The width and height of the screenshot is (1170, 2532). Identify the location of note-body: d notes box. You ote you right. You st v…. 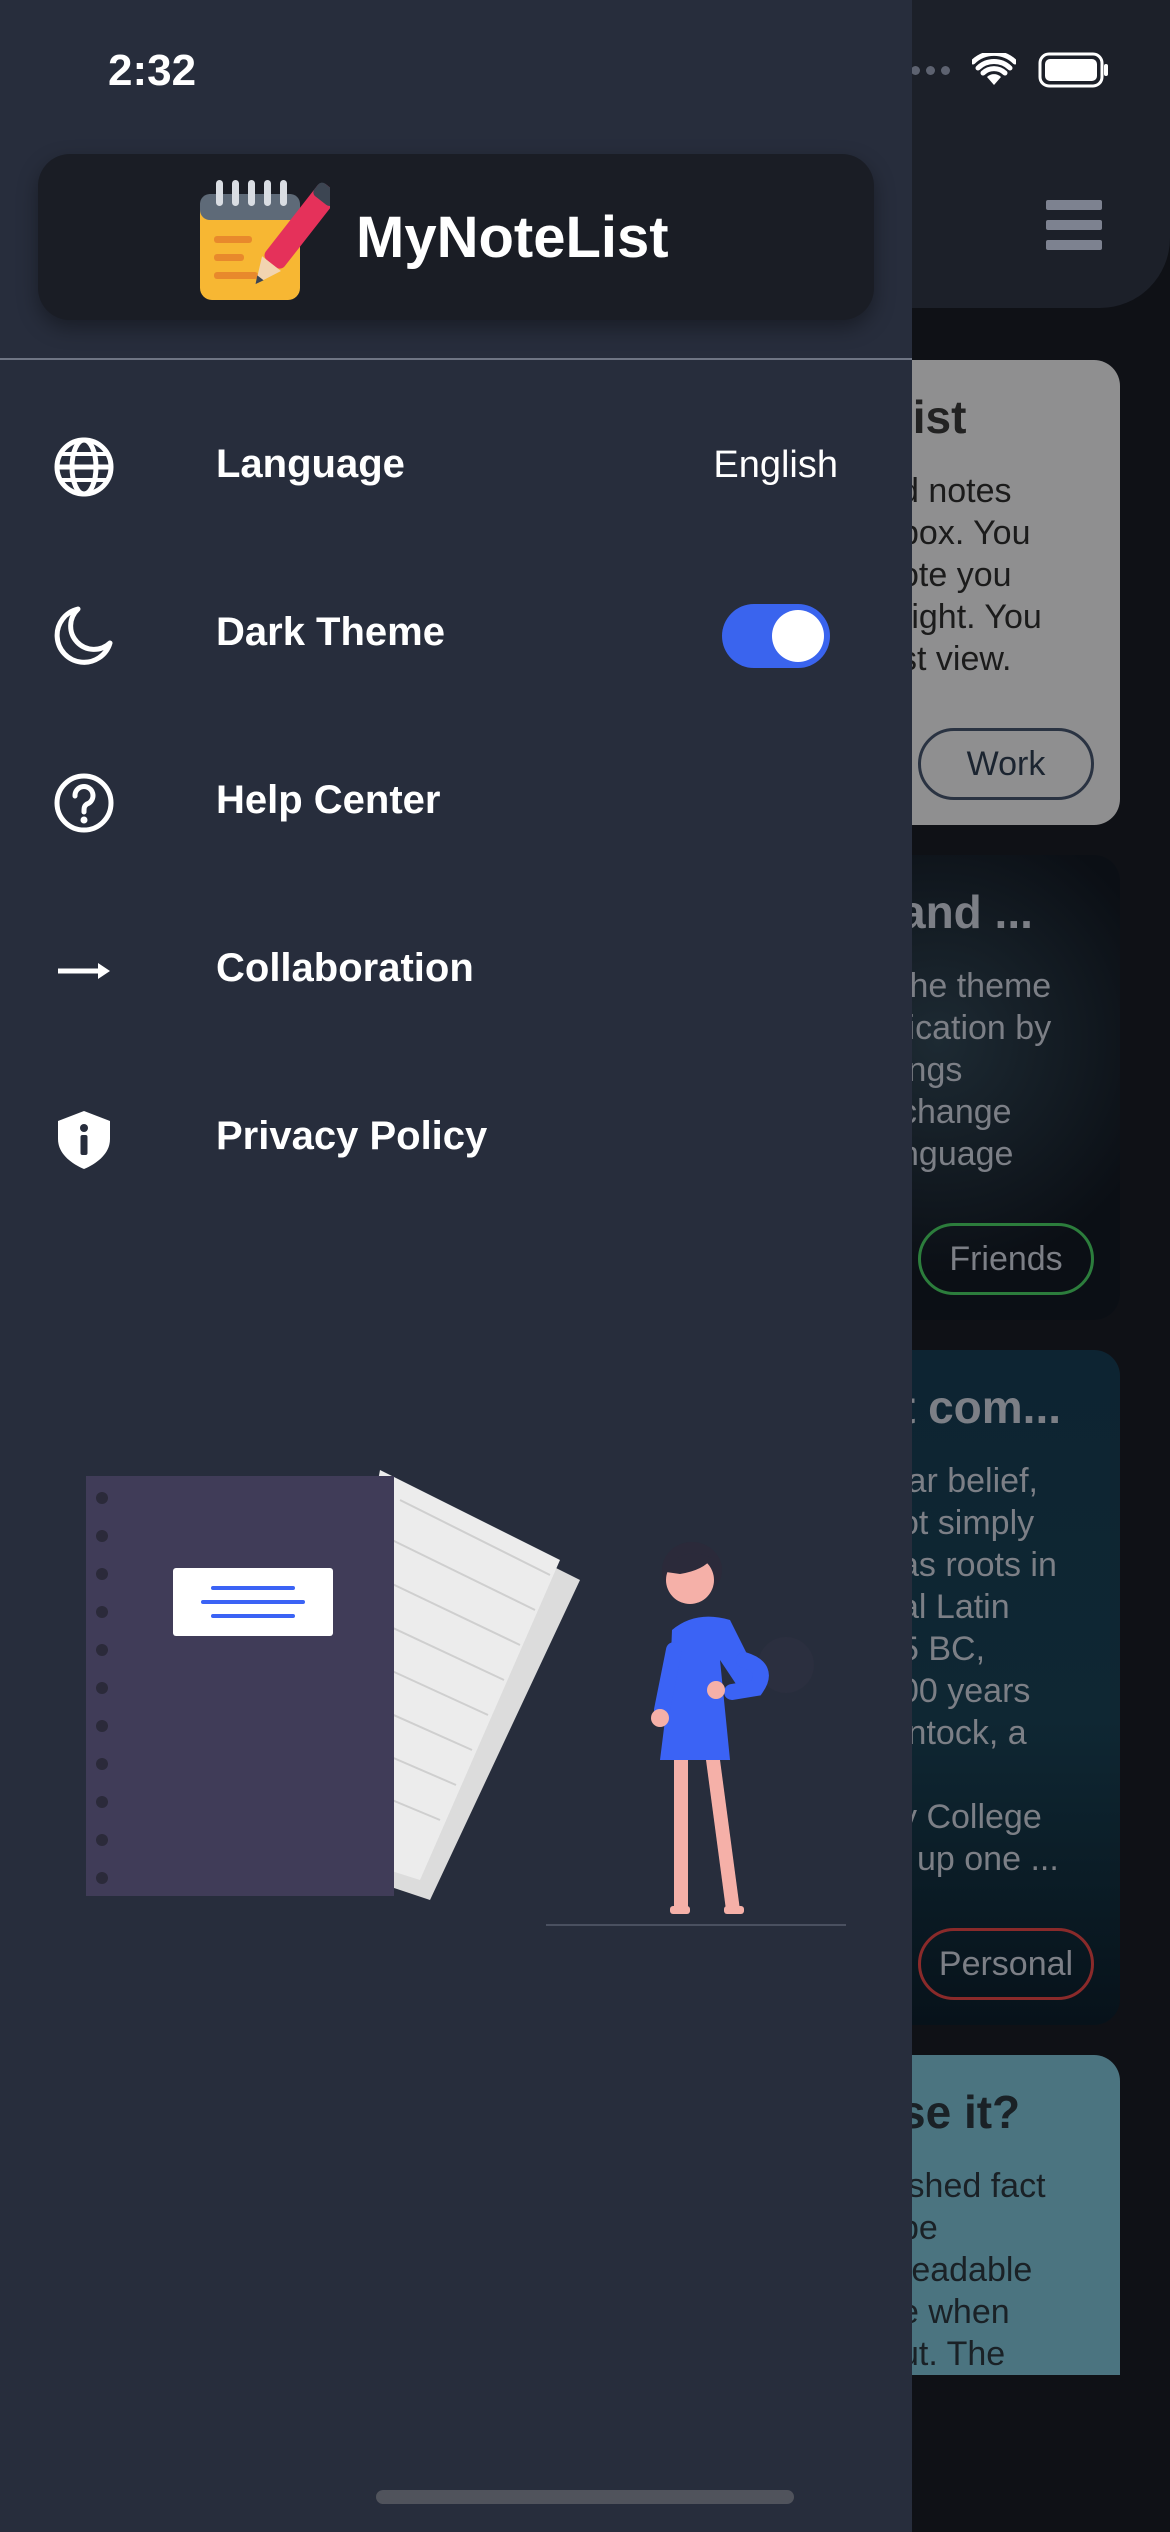
(971, 575).